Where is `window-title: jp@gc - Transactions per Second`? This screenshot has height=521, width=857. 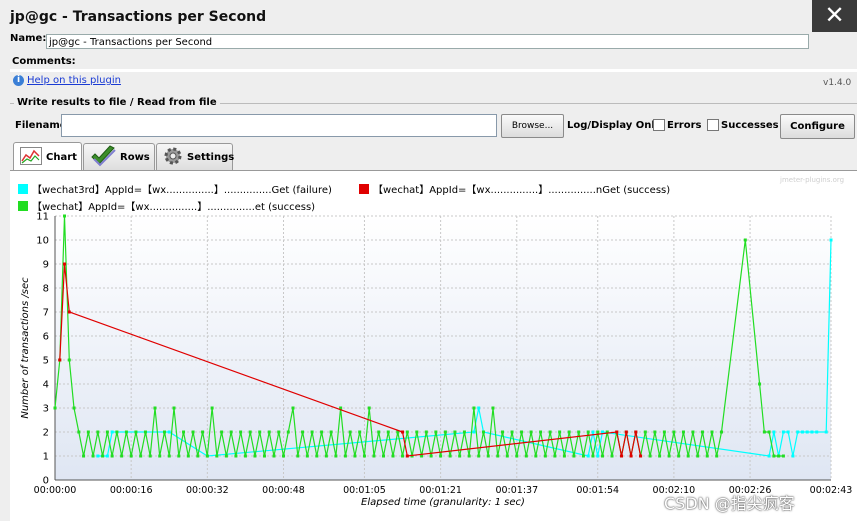 window-title: jp@gc - Transactions per Second is located at coordinates (138, 17).